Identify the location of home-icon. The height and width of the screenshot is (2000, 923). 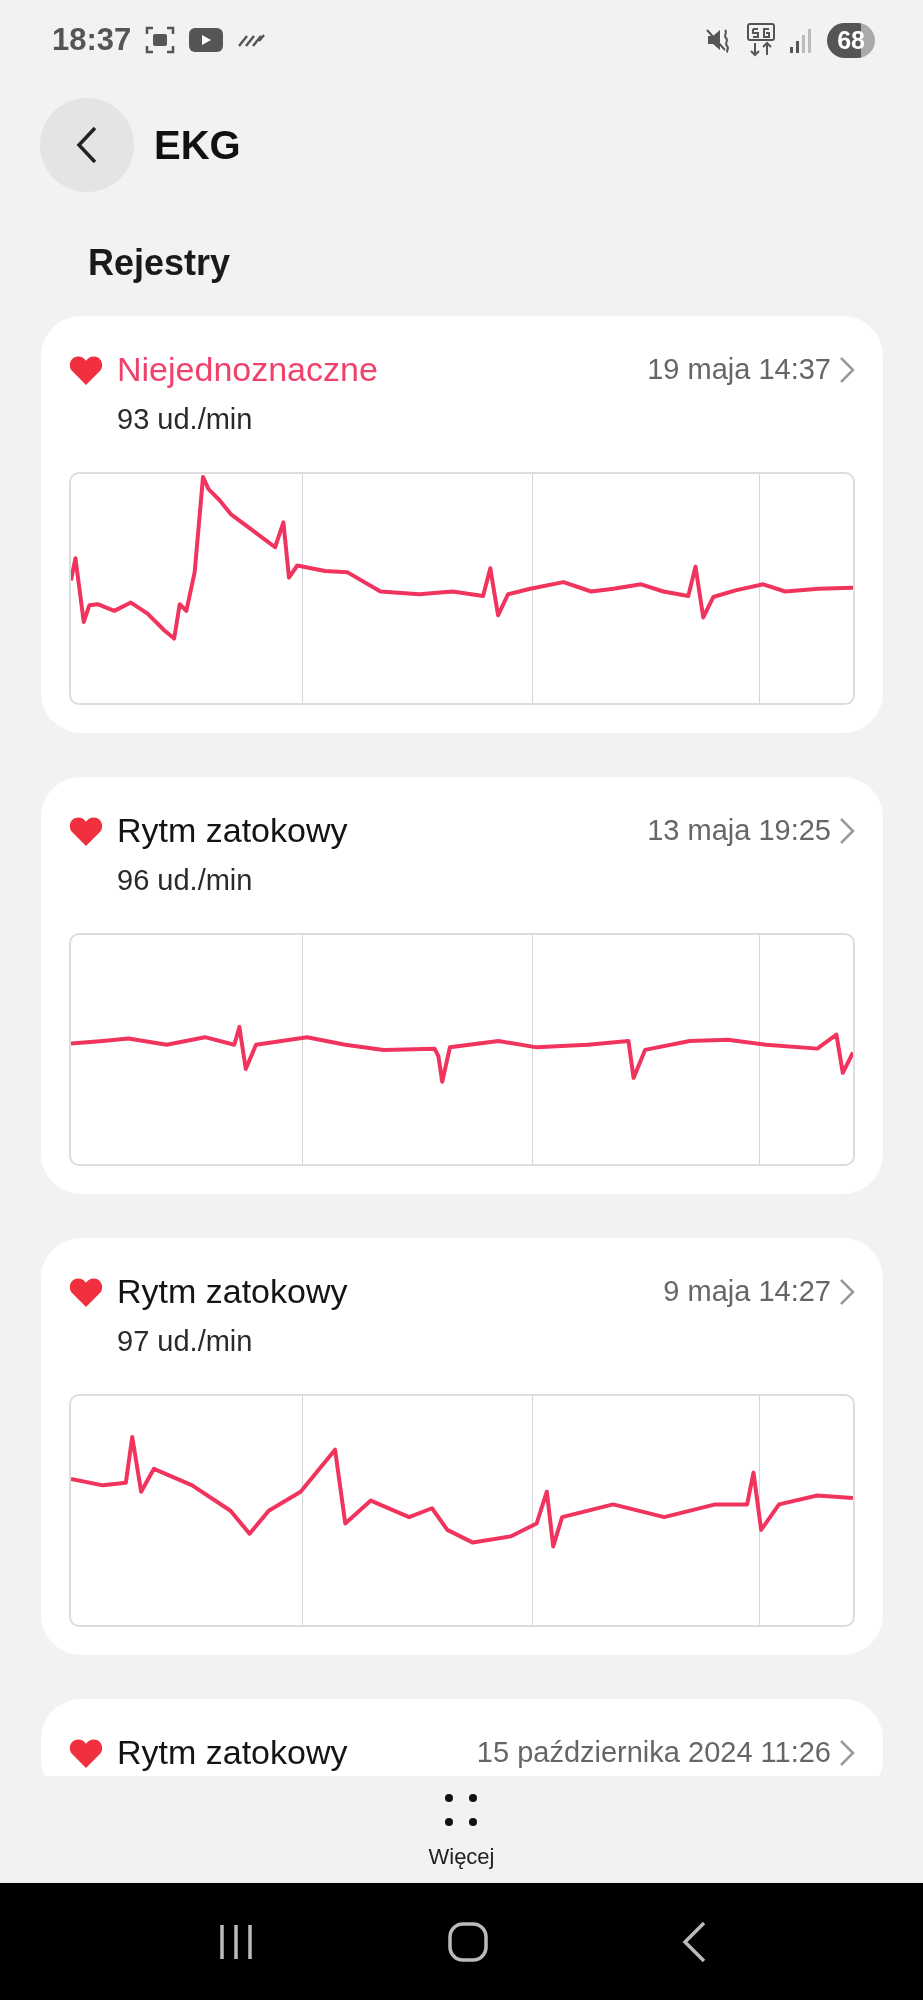
(468, 1941).